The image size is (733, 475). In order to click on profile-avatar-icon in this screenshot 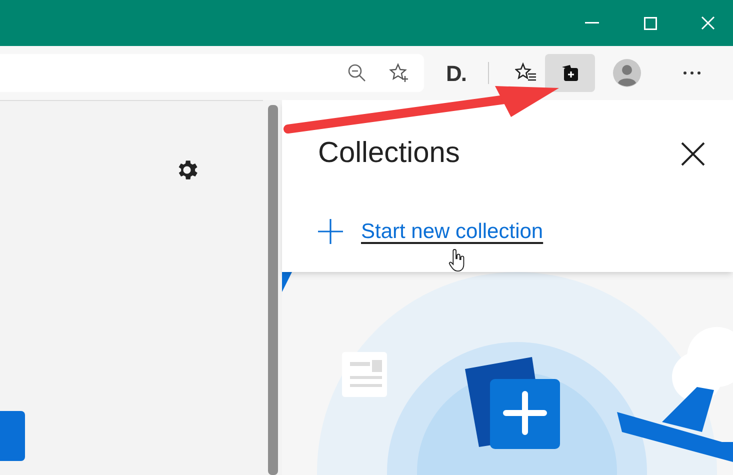, I will do `click(627, 73)`.